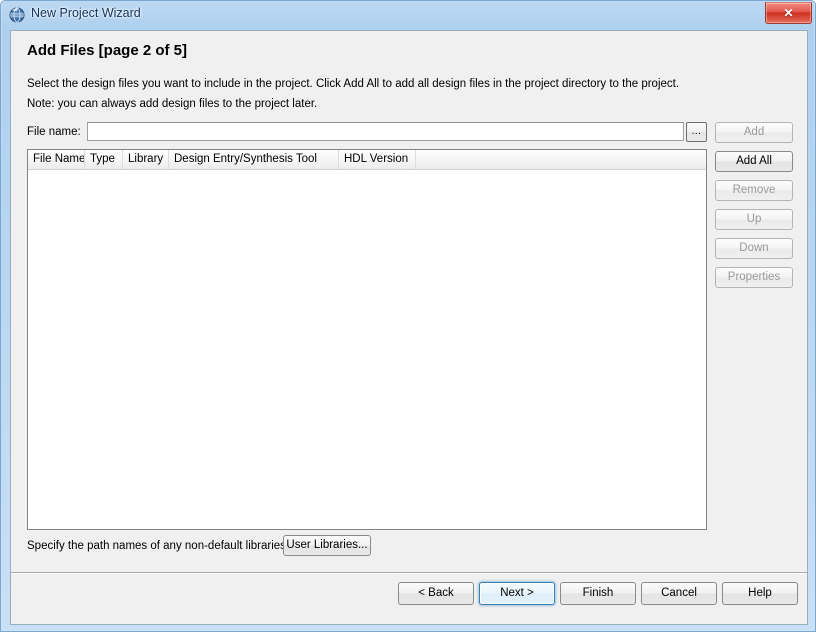 The width and height of the screenshot is (816, 632). I want to click on cancel-button: Cancel, so click(679, 593).